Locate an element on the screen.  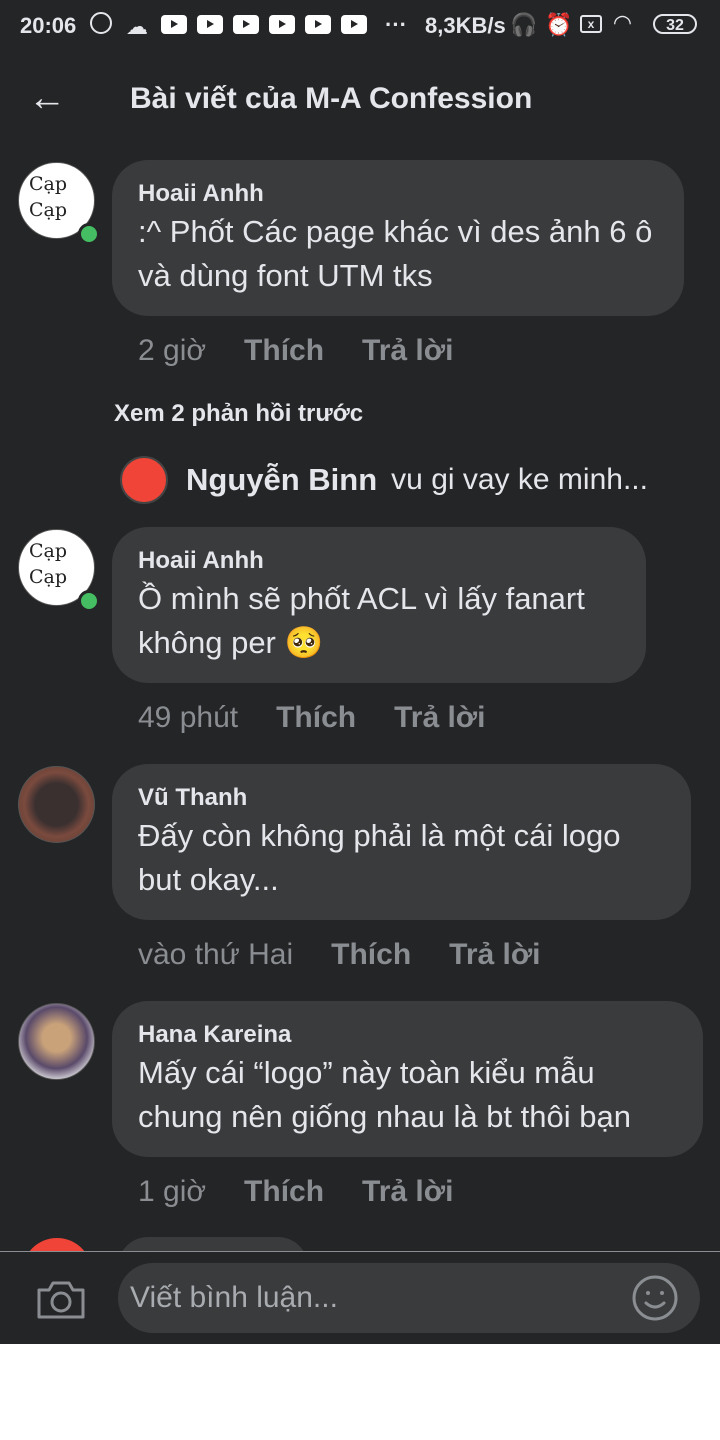
comment-actions: 2 giờ Thích Trả lời is located at coordinates (295, 351).